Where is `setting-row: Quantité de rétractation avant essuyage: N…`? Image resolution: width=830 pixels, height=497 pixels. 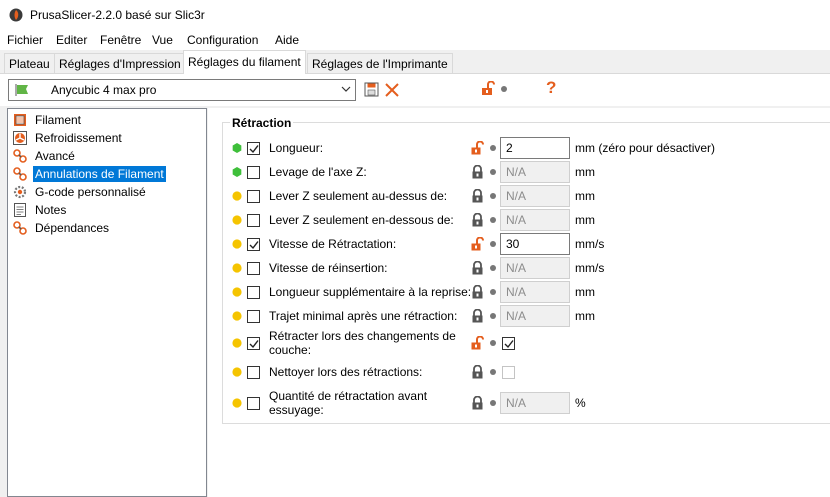 setting-row: Quantité de rétractation avant essuyage: N… is located at coordinates (519, 403).